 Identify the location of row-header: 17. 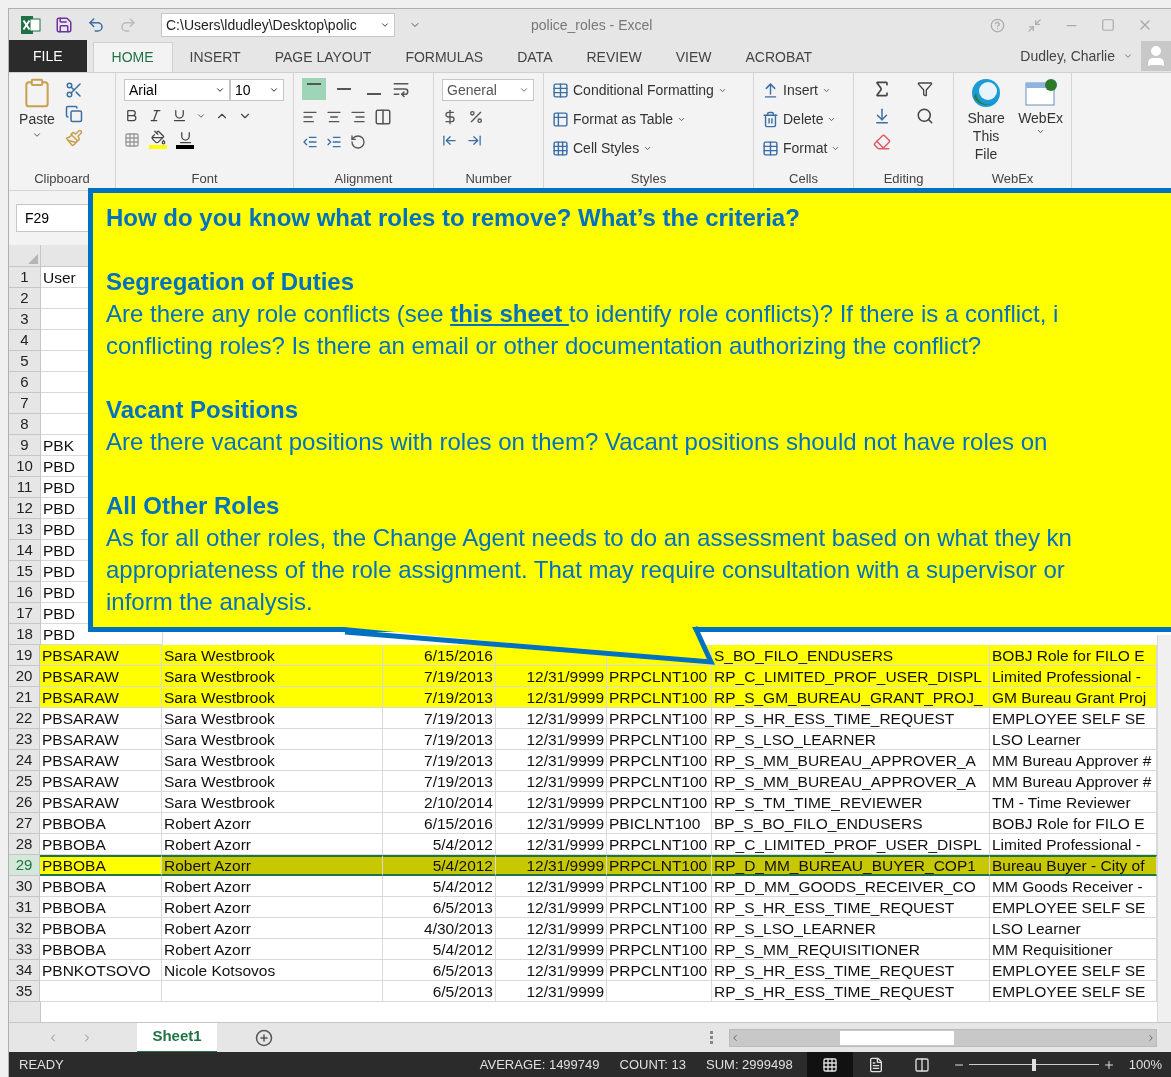
(25, 613).